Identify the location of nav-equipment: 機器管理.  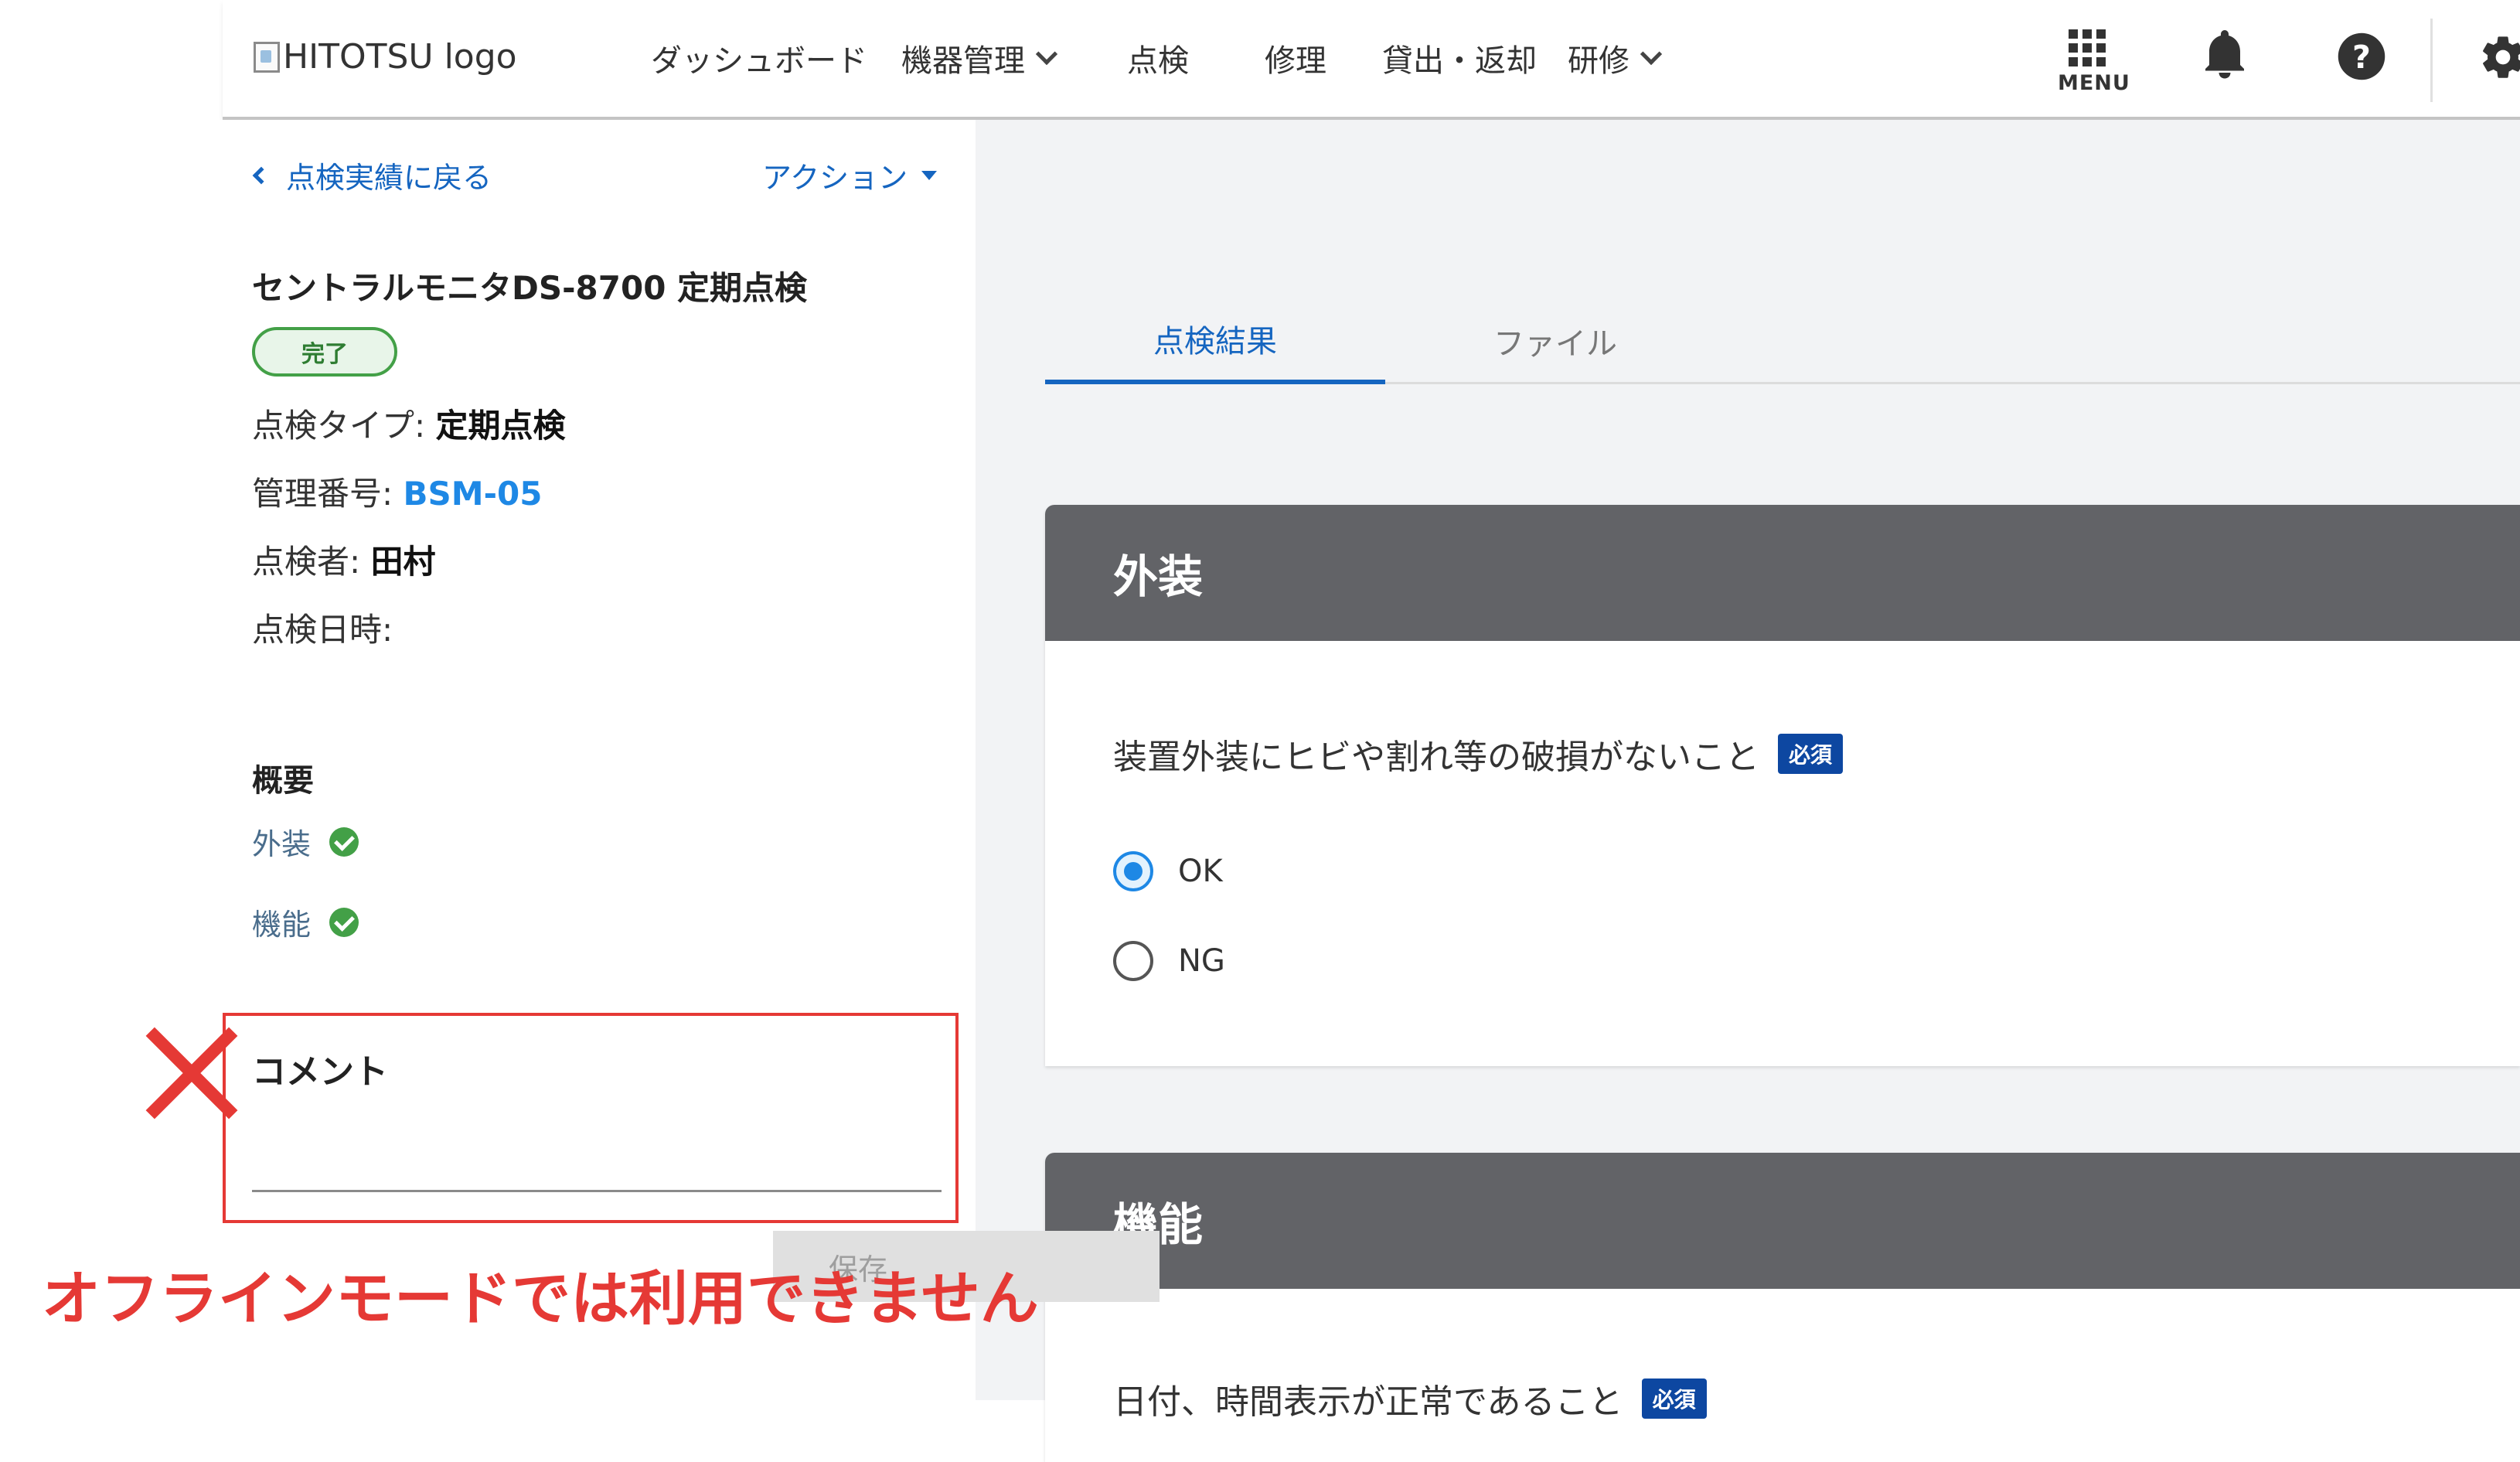
(980, 58).